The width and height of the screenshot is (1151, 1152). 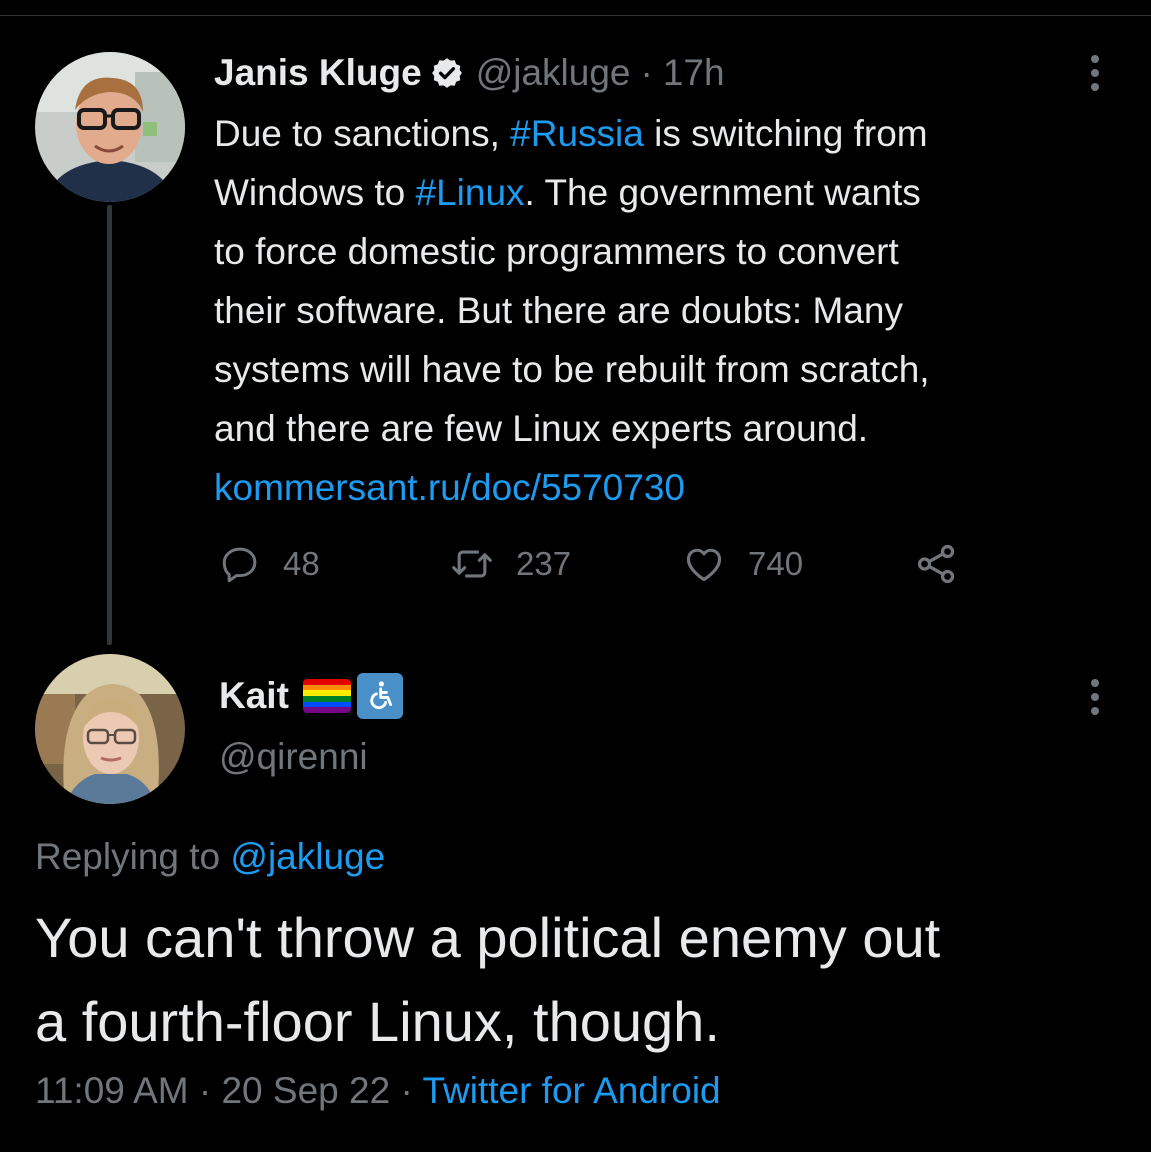 What do you see at coordinates (301, 563) in the screenshot?
I see `reply-count: 48` at bounding box center [301, 563].